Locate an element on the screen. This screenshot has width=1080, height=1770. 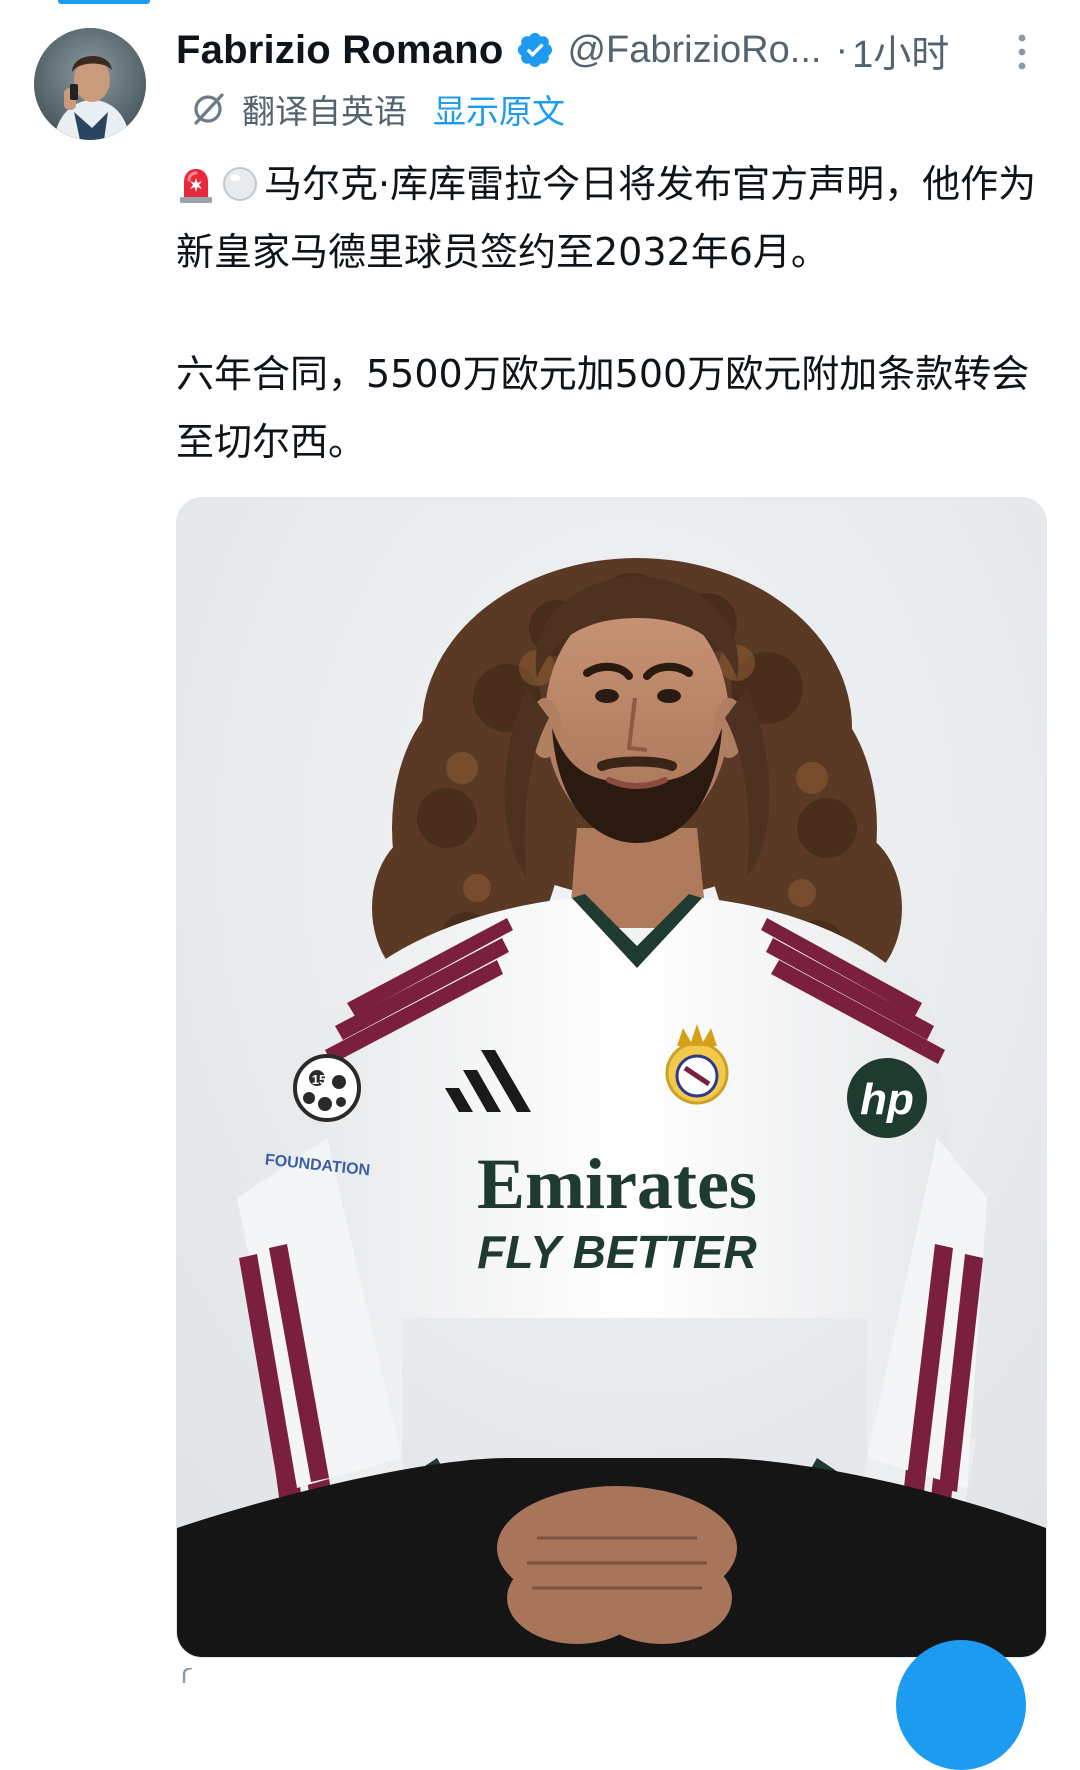
top-tab-indicator is located at coordinates (104, 2).